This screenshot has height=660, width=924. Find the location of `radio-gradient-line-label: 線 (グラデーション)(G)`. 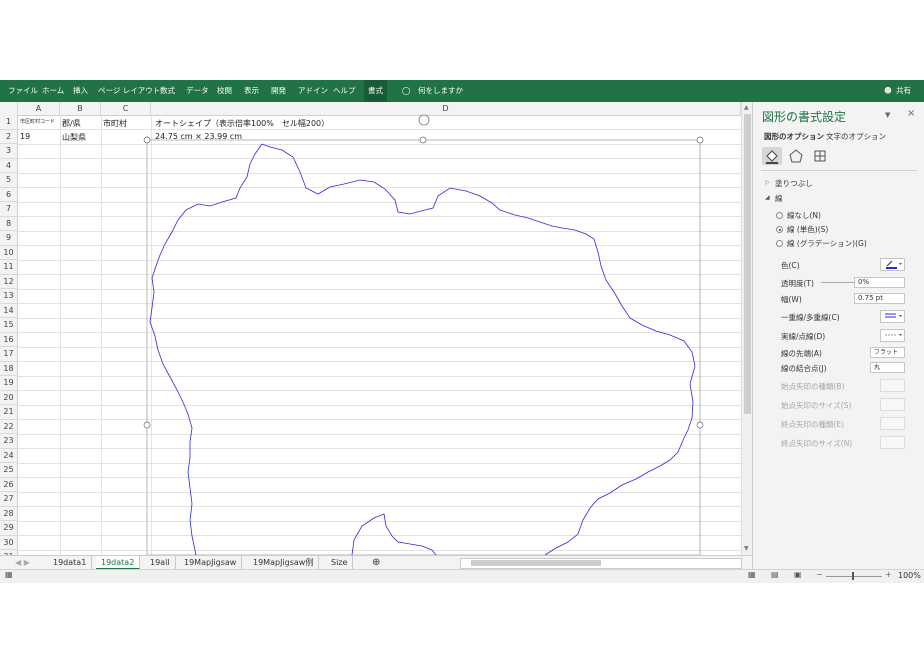

radio-gradient-line-label: 線 (グラデーション)(G) is located at coordinates (827, 243).